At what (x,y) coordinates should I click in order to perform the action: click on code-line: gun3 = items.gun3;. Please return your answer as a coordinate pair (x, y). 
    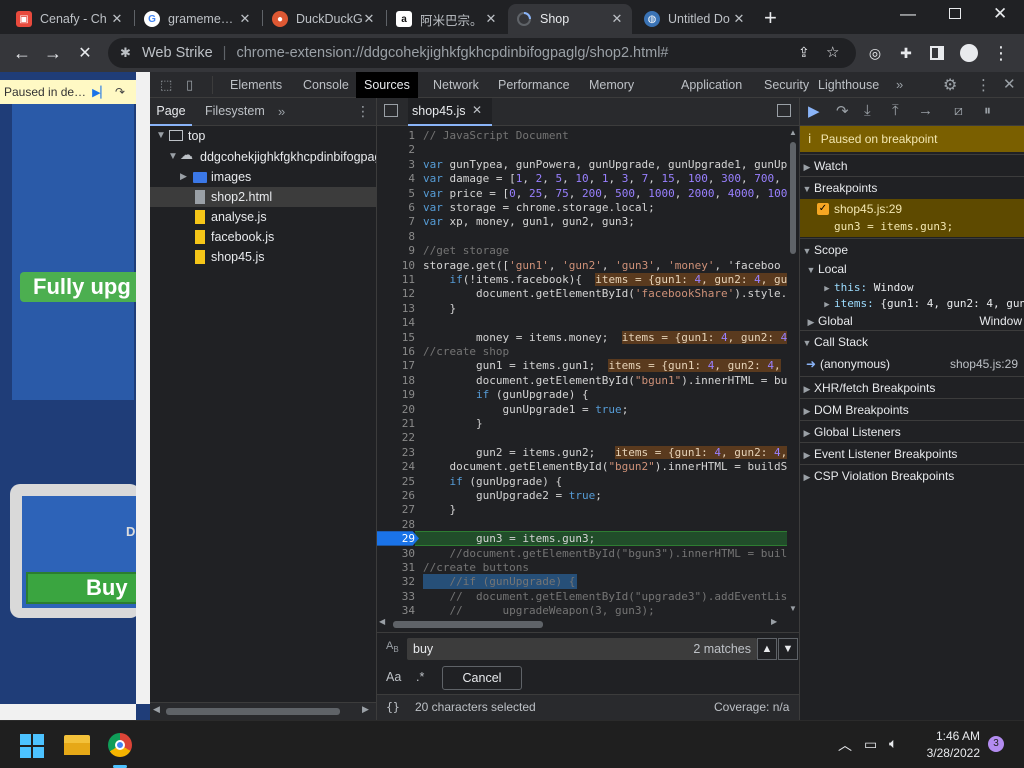
    Looking at the image, I should click on (509, 538).